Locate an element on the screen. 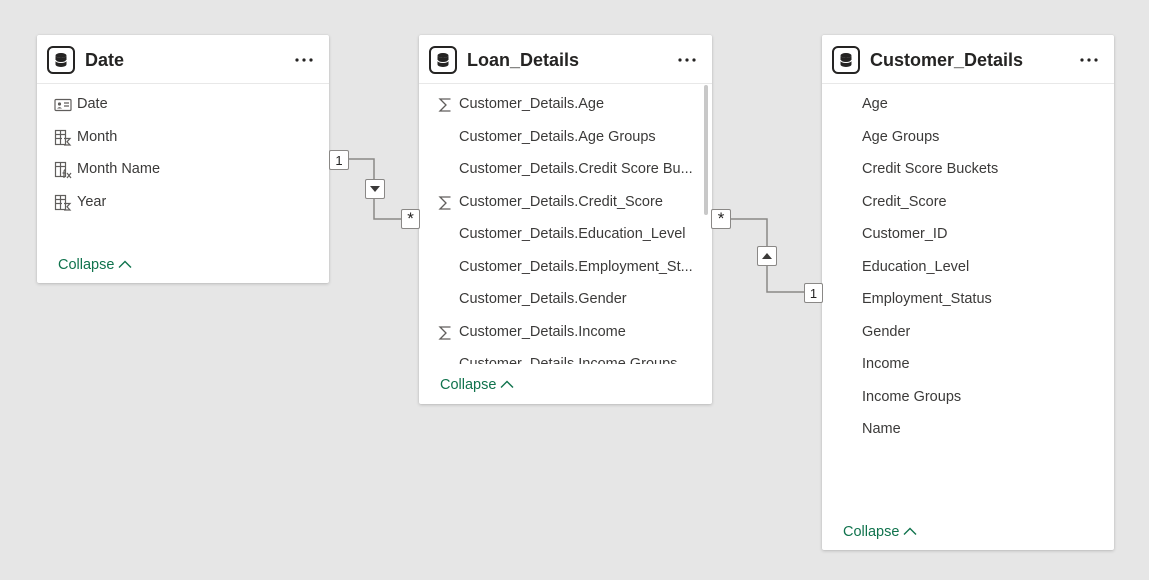 Image resolution: width=1149 pixels, height=580 pixels. field-label: Customer_Details.Age is located at coordinates (532, 104).